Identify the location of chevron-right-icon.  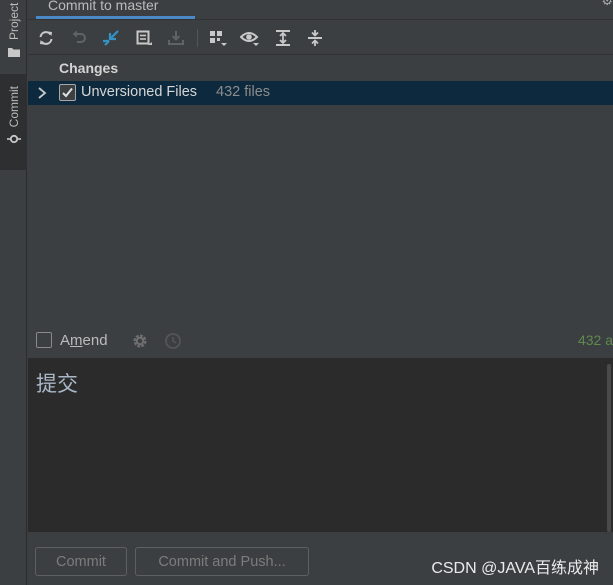
(42, 93).